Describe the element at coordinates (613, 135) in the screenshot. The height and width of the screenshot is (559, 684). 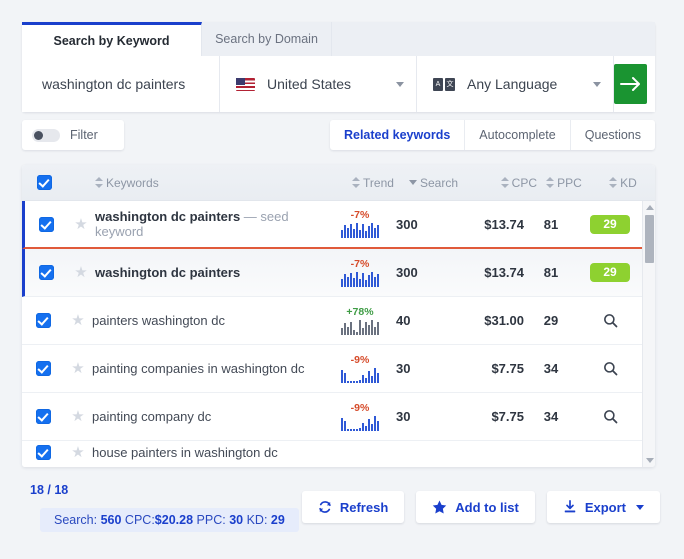
I see `tab-questions: Questions` at that location.